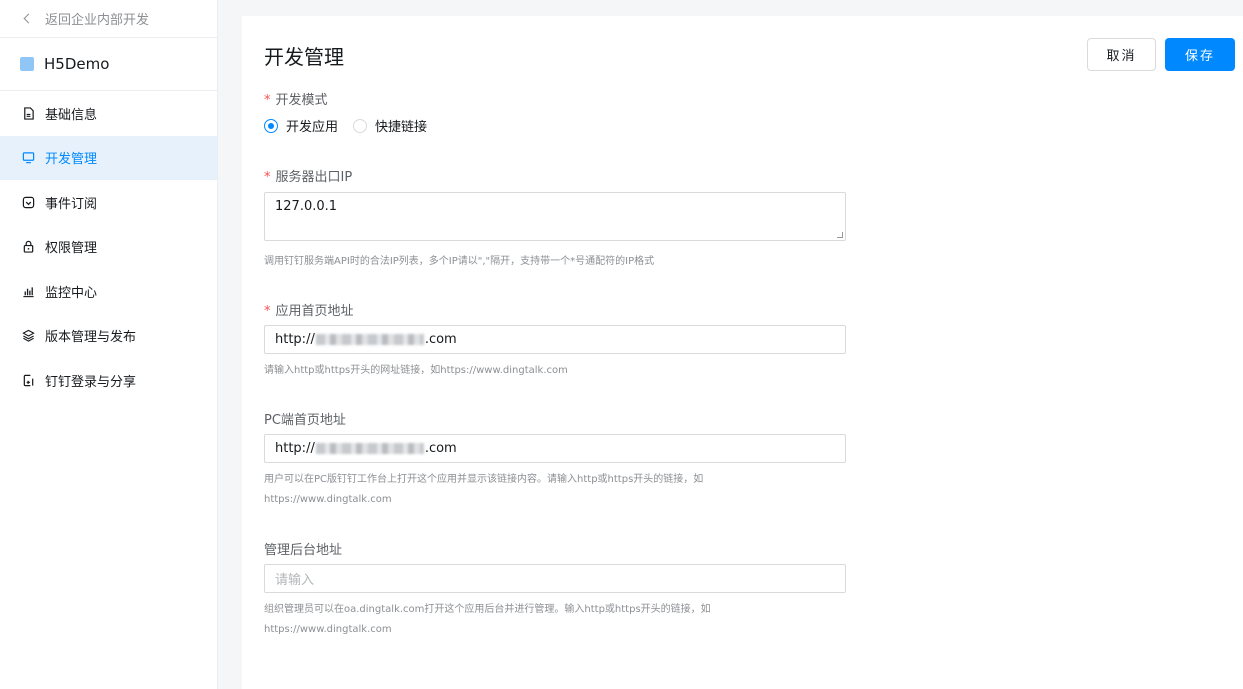 The height and width of the screenshot is (689, 1243). Describe the element at coordinates (27, 64) in the screenshot. I see `app-icon` at that location.